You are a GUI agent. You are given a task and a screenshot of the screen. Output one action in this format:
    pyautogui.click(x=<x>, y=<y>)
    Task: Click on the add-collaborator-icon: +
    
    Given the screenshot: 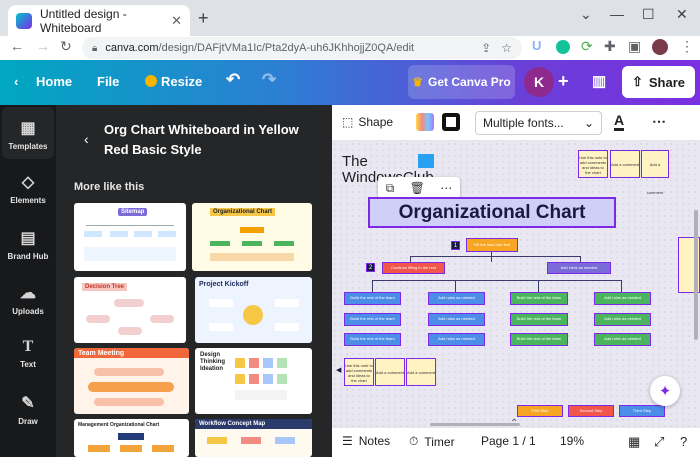 What is the action you would take?
    pyautogui.click(x=563, y=81)
    